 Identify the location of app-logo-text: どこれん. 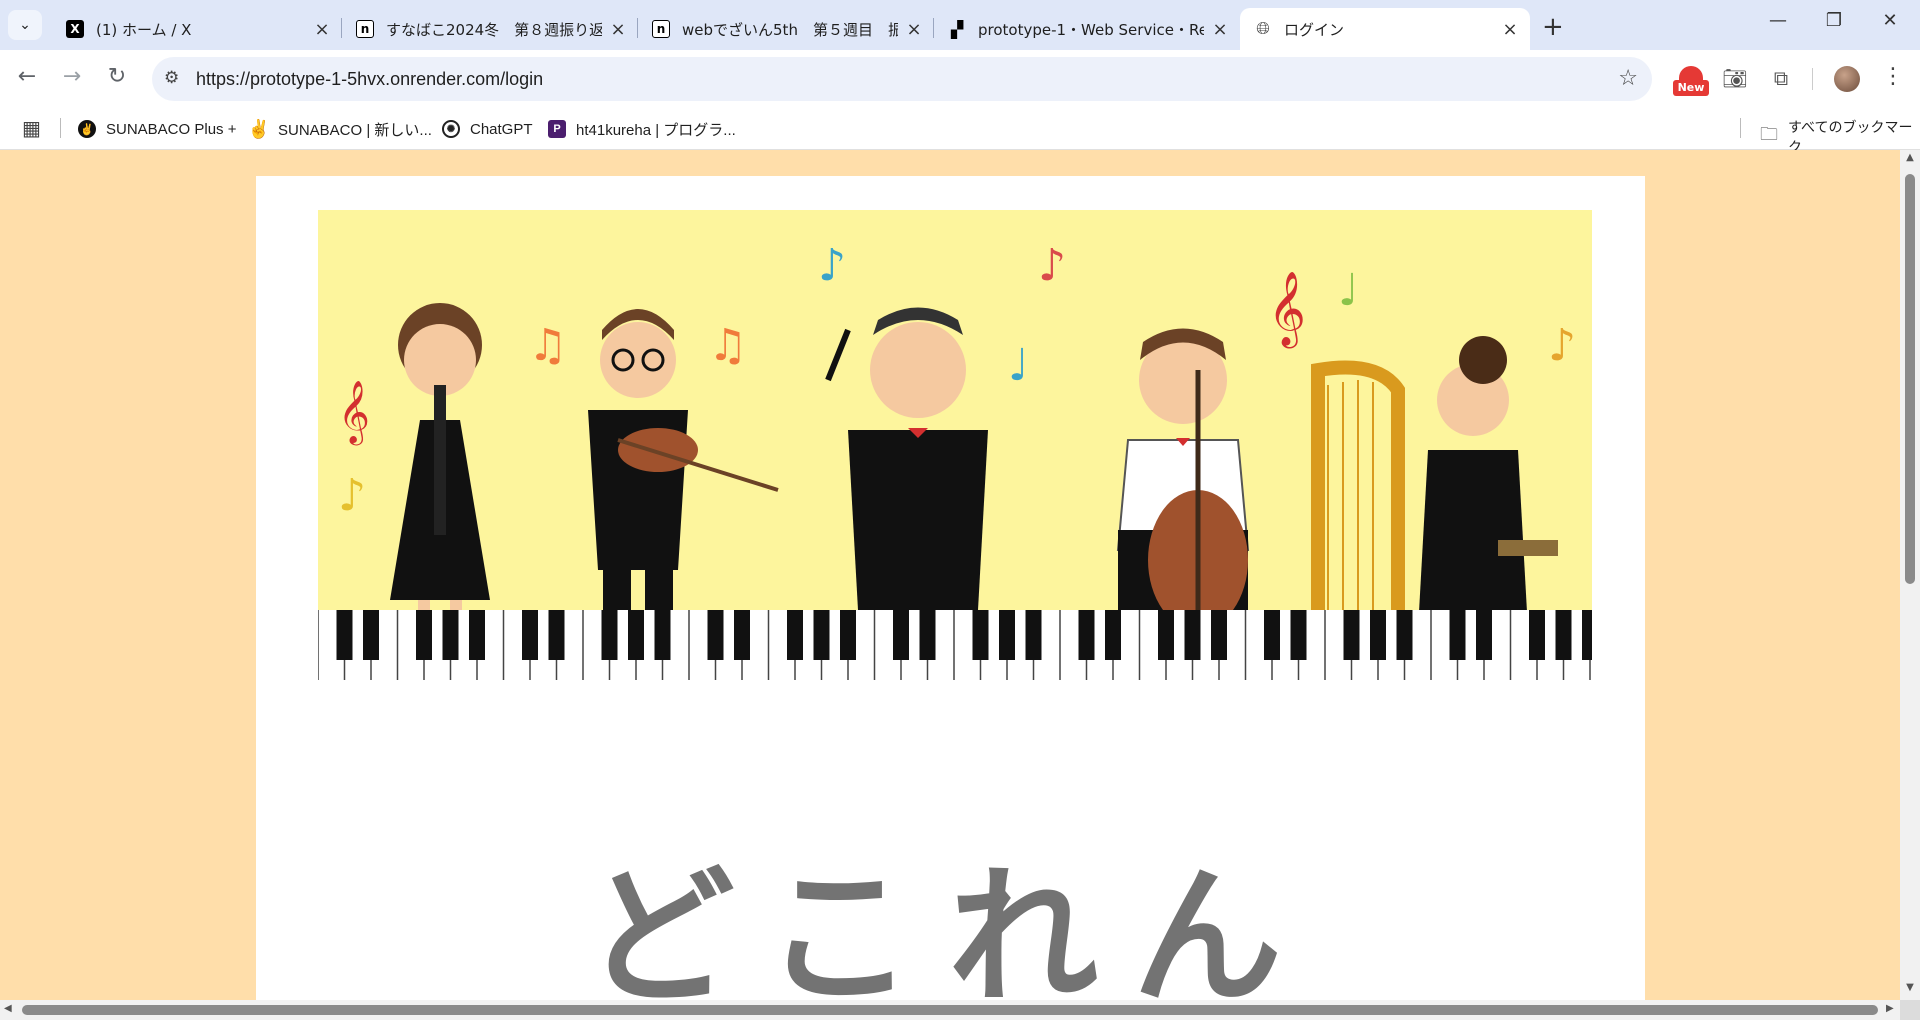
(950, 925).